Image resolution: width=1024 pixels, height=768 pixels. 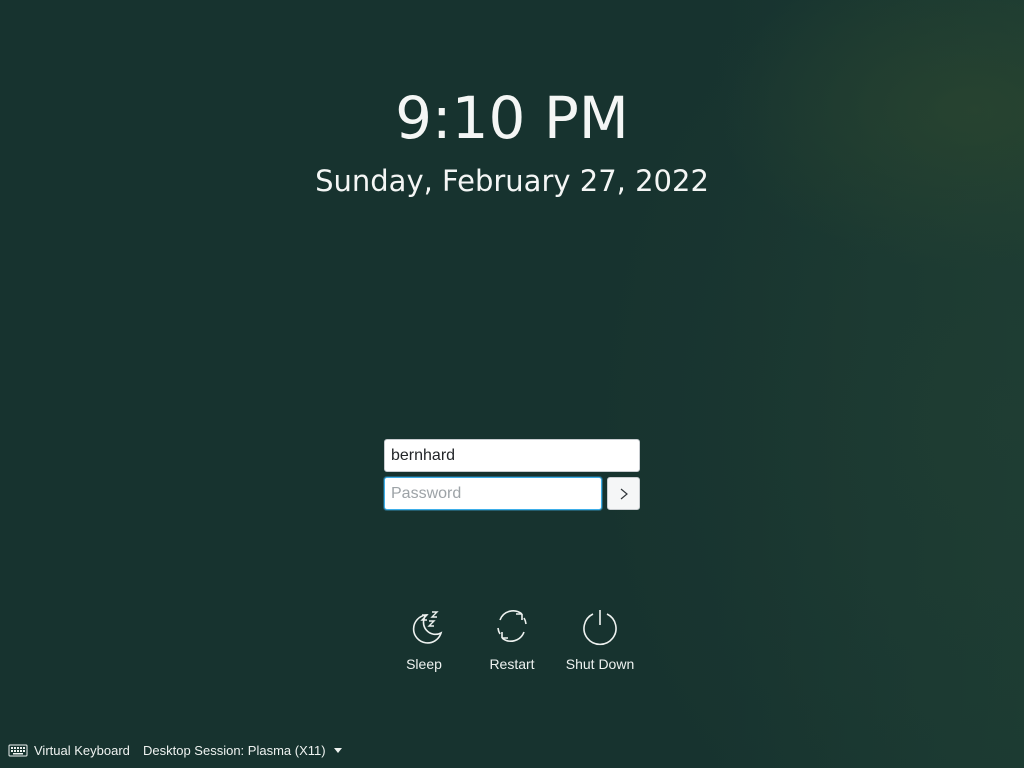 What do you see at coordinates (234, 750) in the screenshot?
I see `session-label: Desktop Session: Plasma (X11)` at bounding box center [234, 750].